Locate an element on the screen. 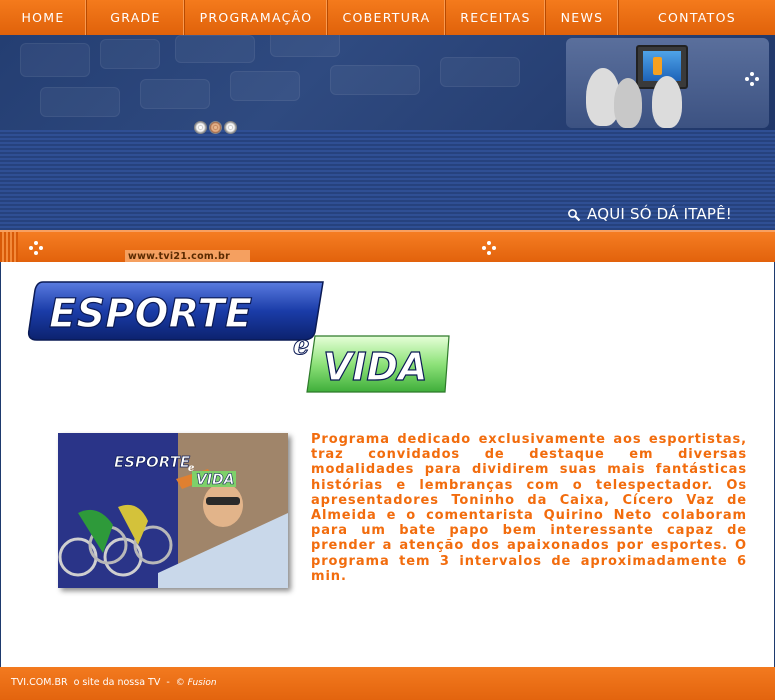  nav-cobertura: COBERTURA is located at coordinates (387, 17).